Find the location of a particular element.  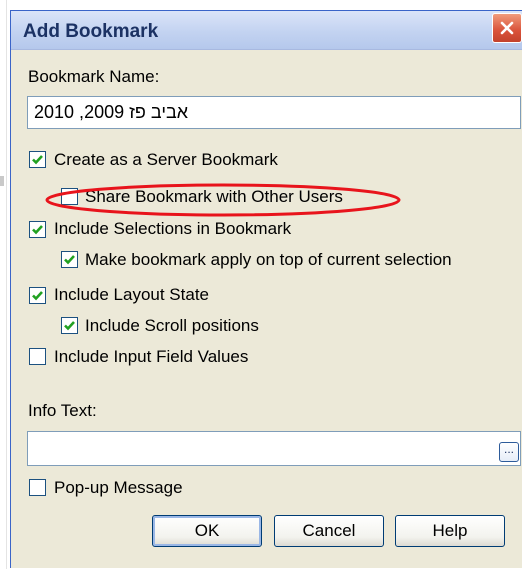

server-bookmark-label: Create as a Server Bookmark is located at coordinates (166, 159).